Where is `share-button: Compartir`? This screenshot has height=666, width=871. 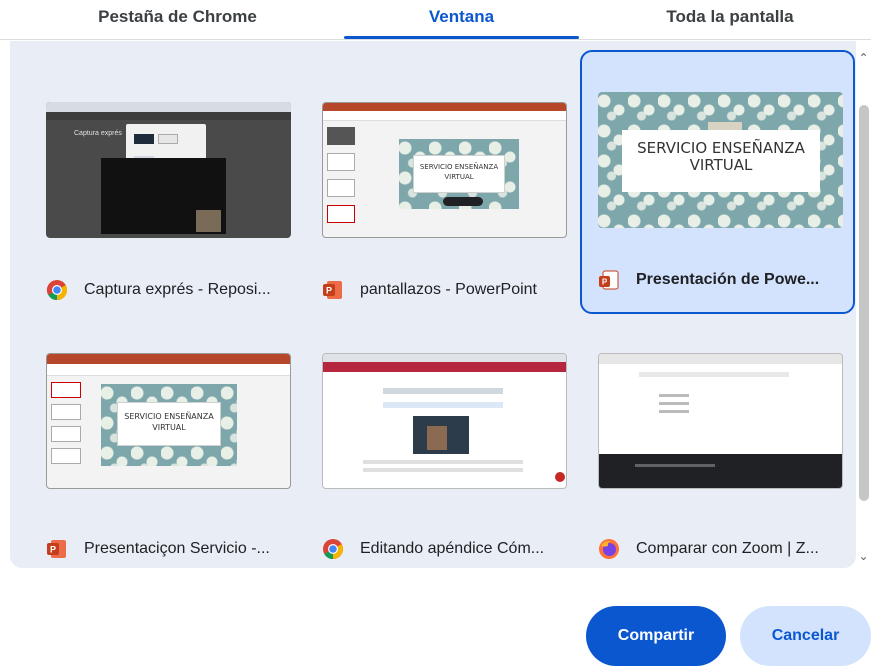 share-button: Compartir is located at coordinates (656, 636).